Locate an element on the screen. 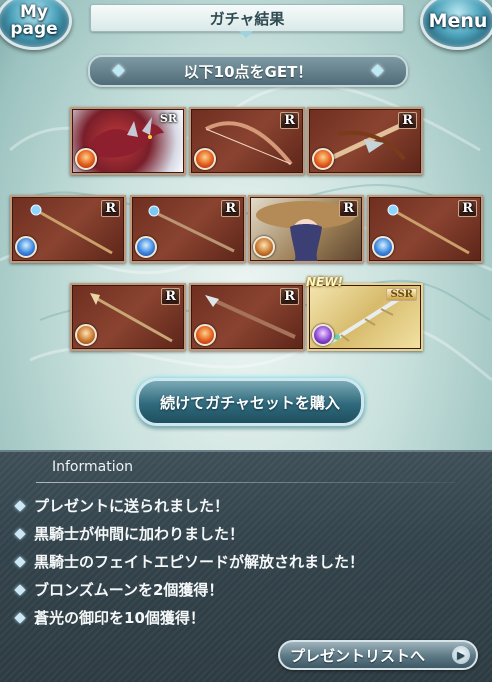 Image resolution: width=492 pixels, height=682 pixels. gacha-item-5: R is located at coordinates (188, 229).